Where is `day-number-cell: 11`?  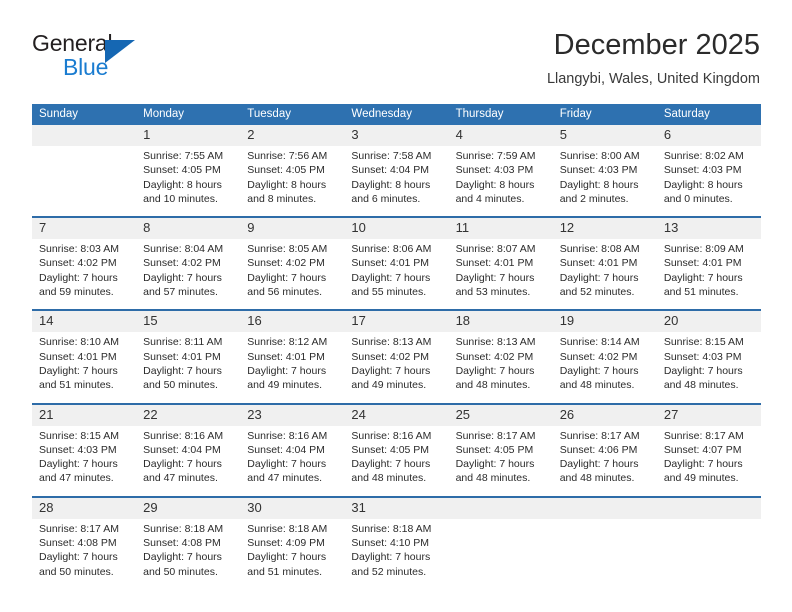 day-number-cell: 11 is located at coordinates (500, 228).